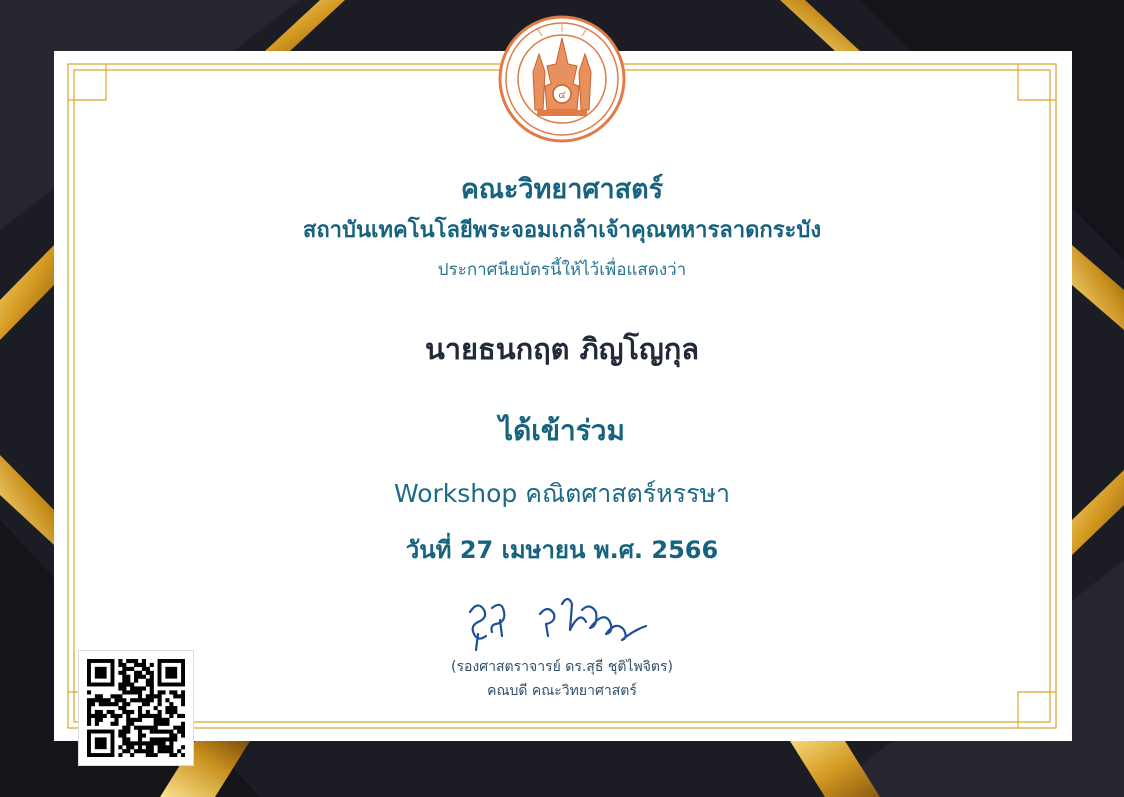 The image size is (1124, 797). What do you see at coordinates (562, 349) in the screenshot?
I see `recipient-name: นายธนกฤต ภิญโญกุล` at bounding box center [562, 349].